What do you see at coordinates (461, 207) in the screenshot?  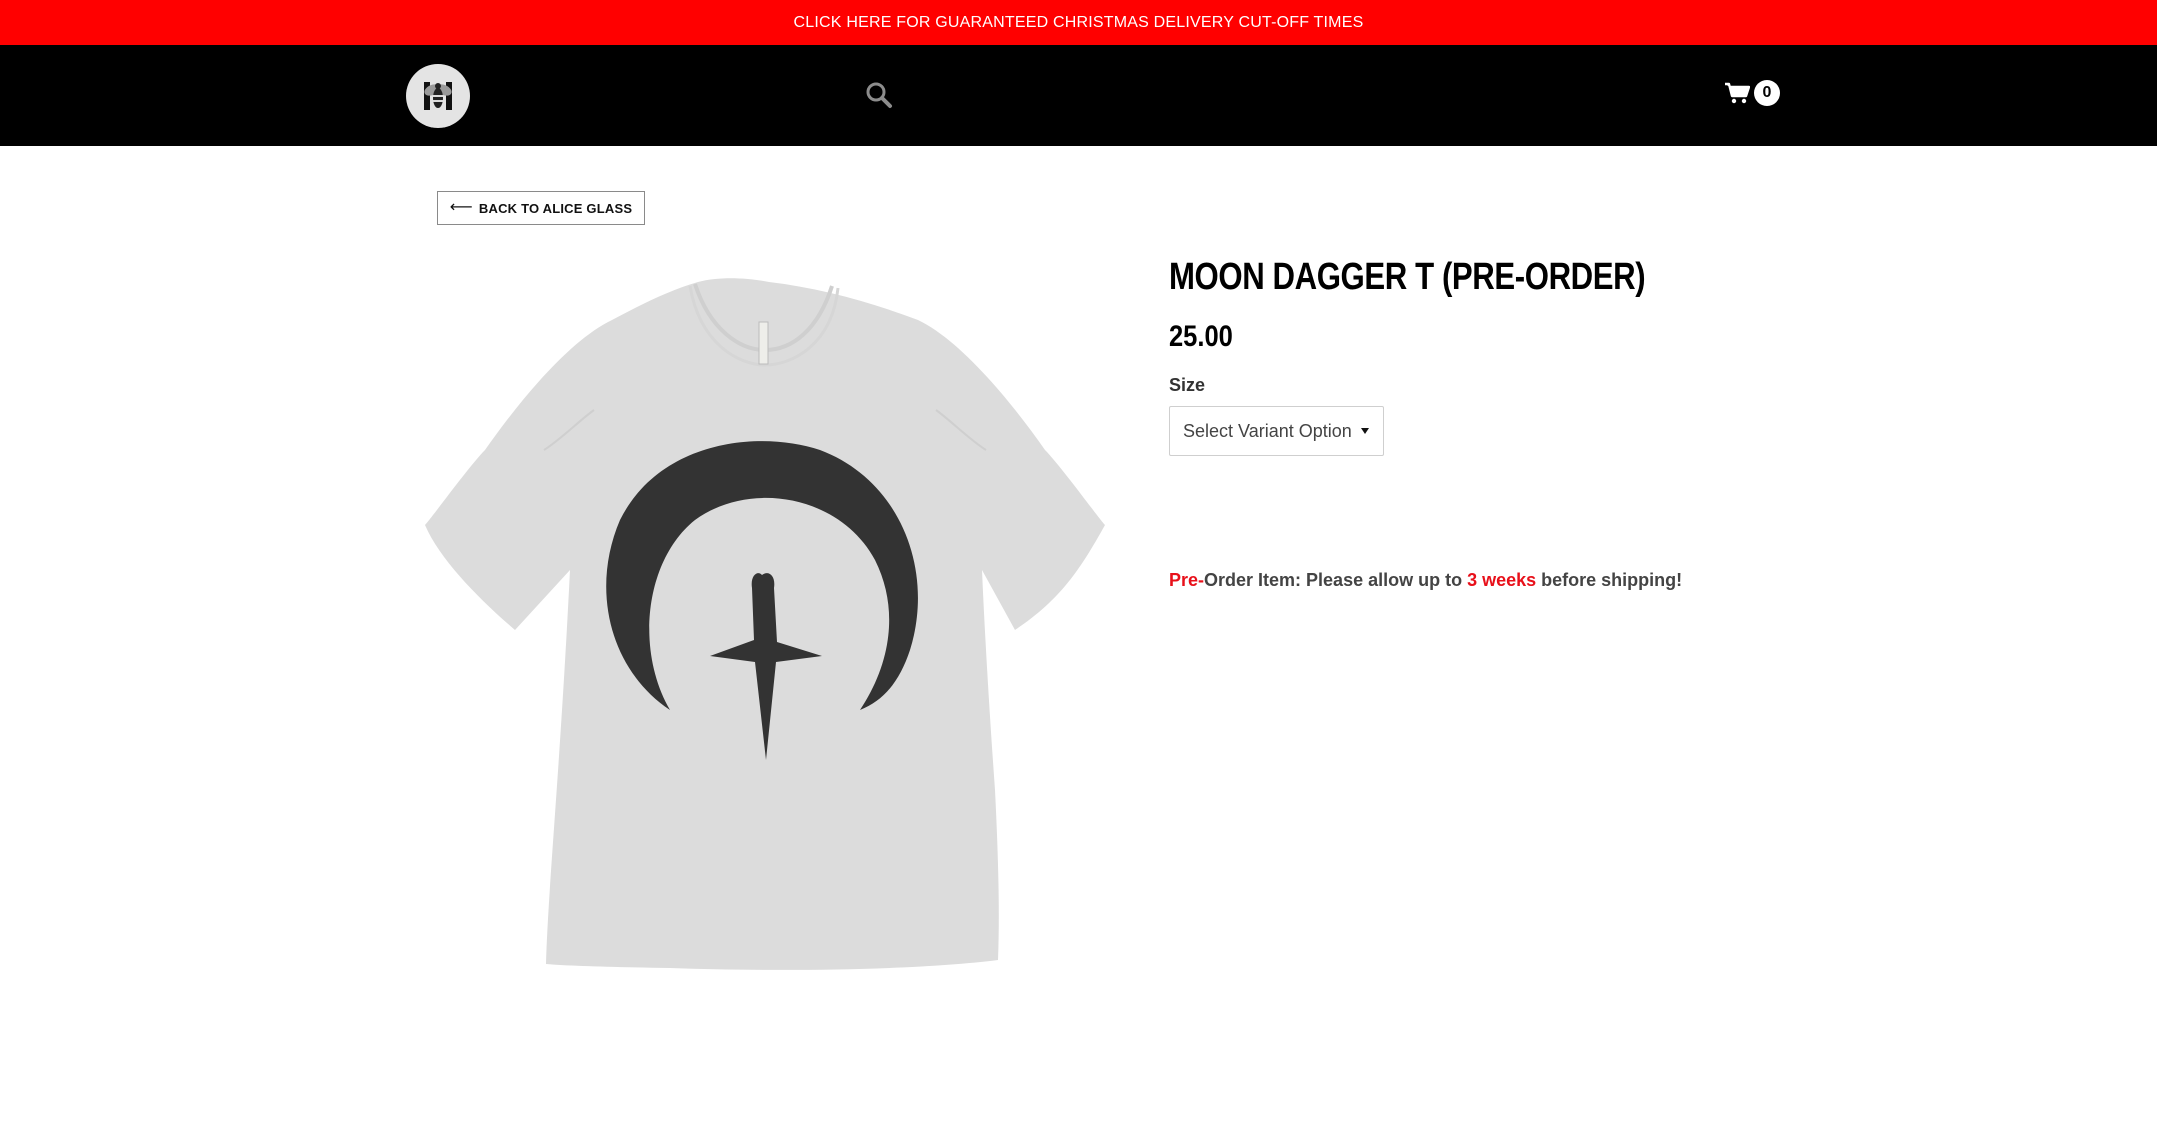 I see `back-arrow-icon: ⟵` at bounding box center [461, 207].